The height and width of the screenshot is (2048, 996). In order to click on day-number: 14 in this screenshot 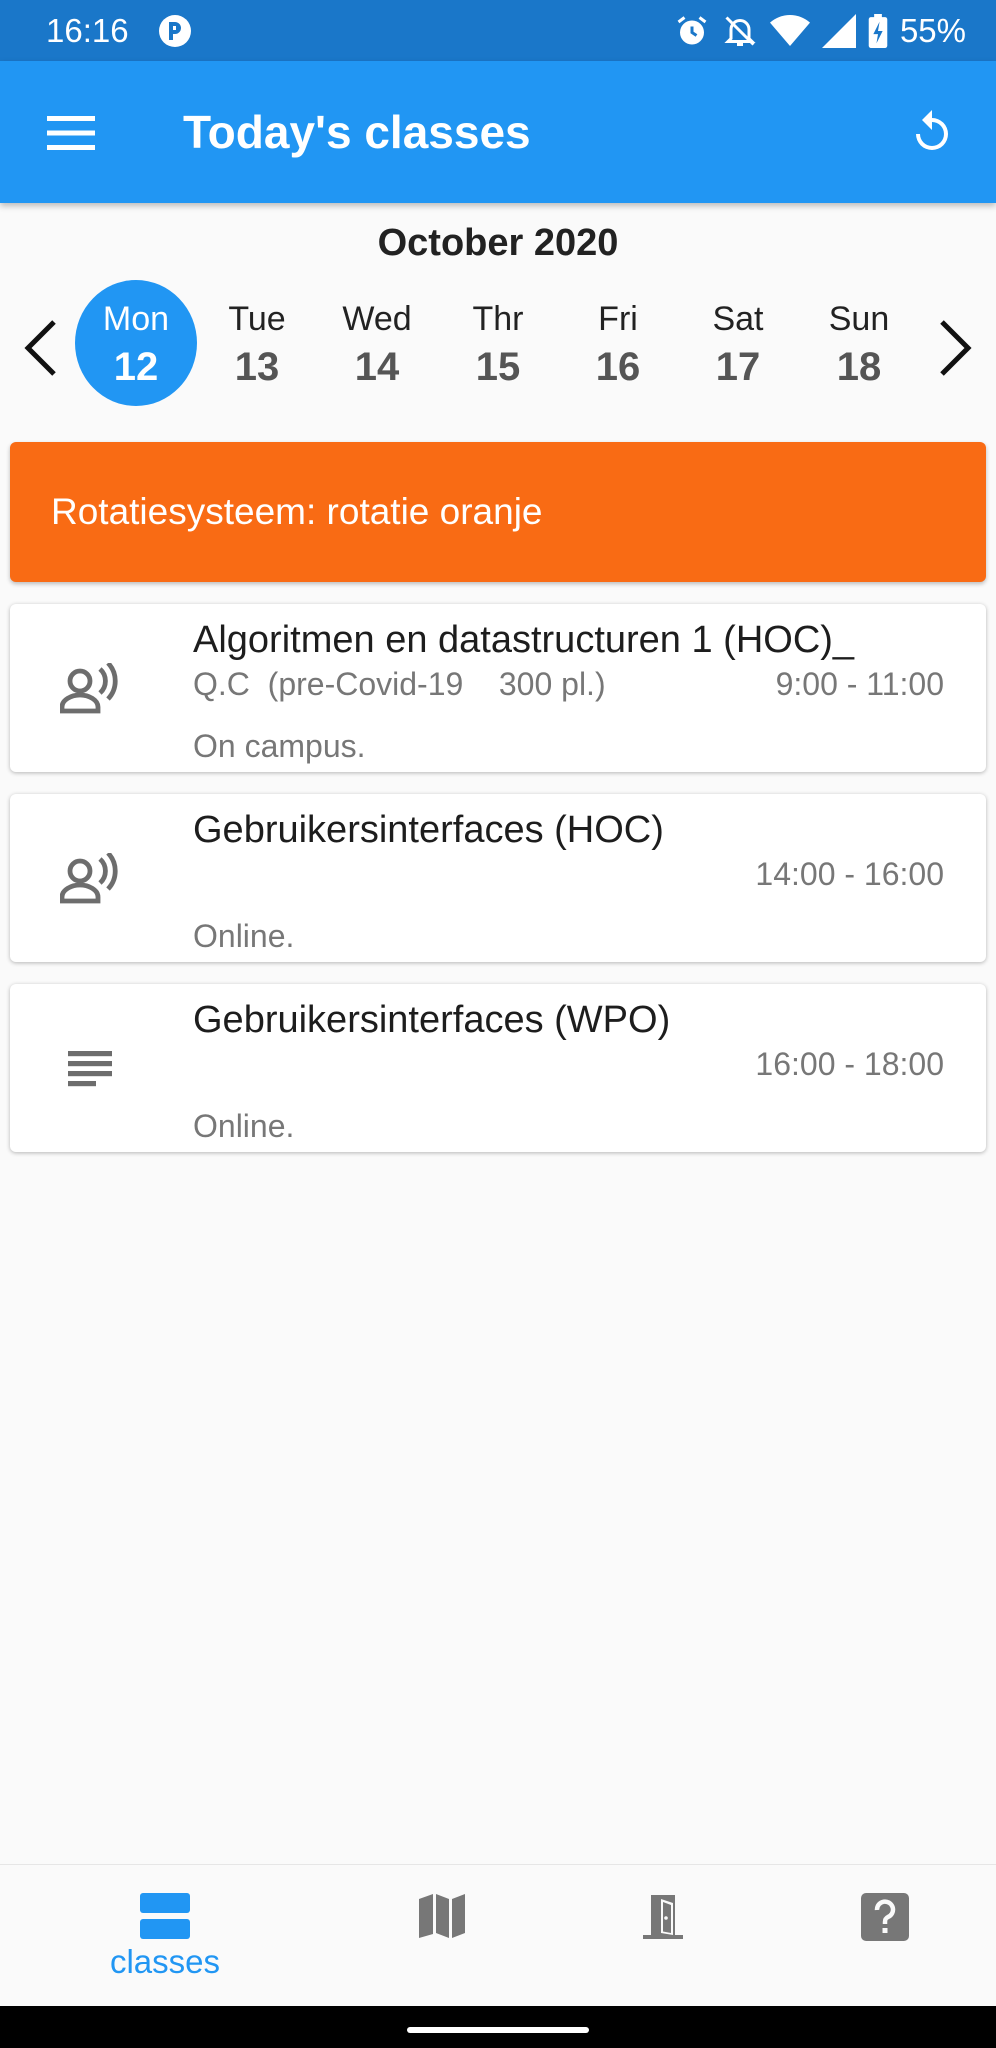, I will do `click(377, 367)`.